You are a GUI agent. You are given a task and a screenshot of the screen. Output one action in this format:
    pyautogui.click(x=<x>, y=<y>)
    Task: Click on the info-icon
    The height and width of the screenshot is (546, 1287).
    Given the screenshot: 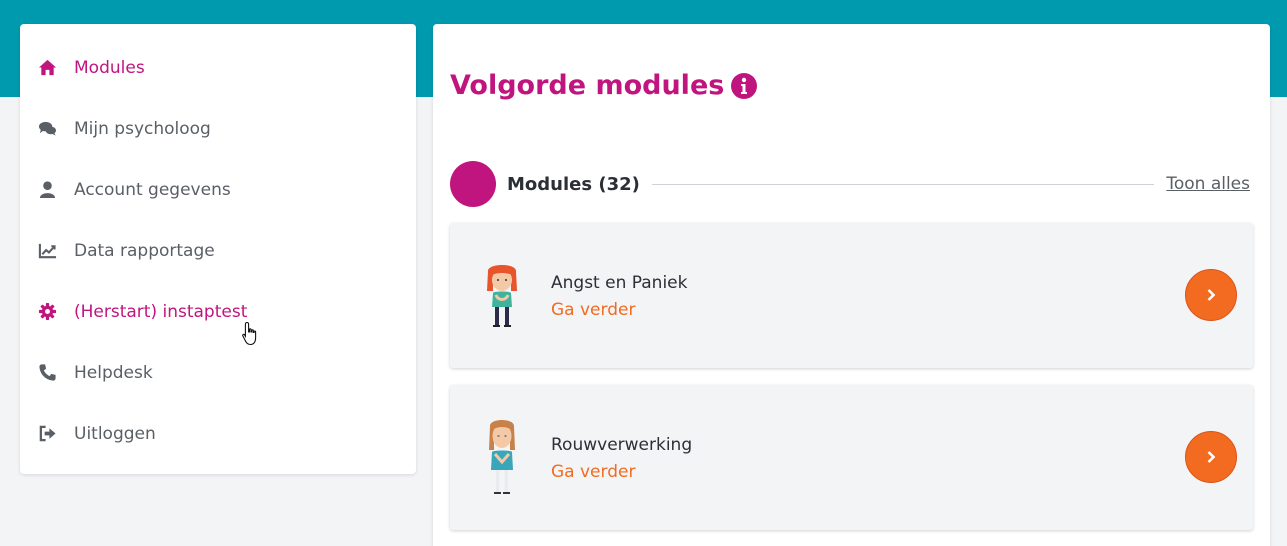 What is the action you would take?
    pyautogui.click(x=744, y=86)
    